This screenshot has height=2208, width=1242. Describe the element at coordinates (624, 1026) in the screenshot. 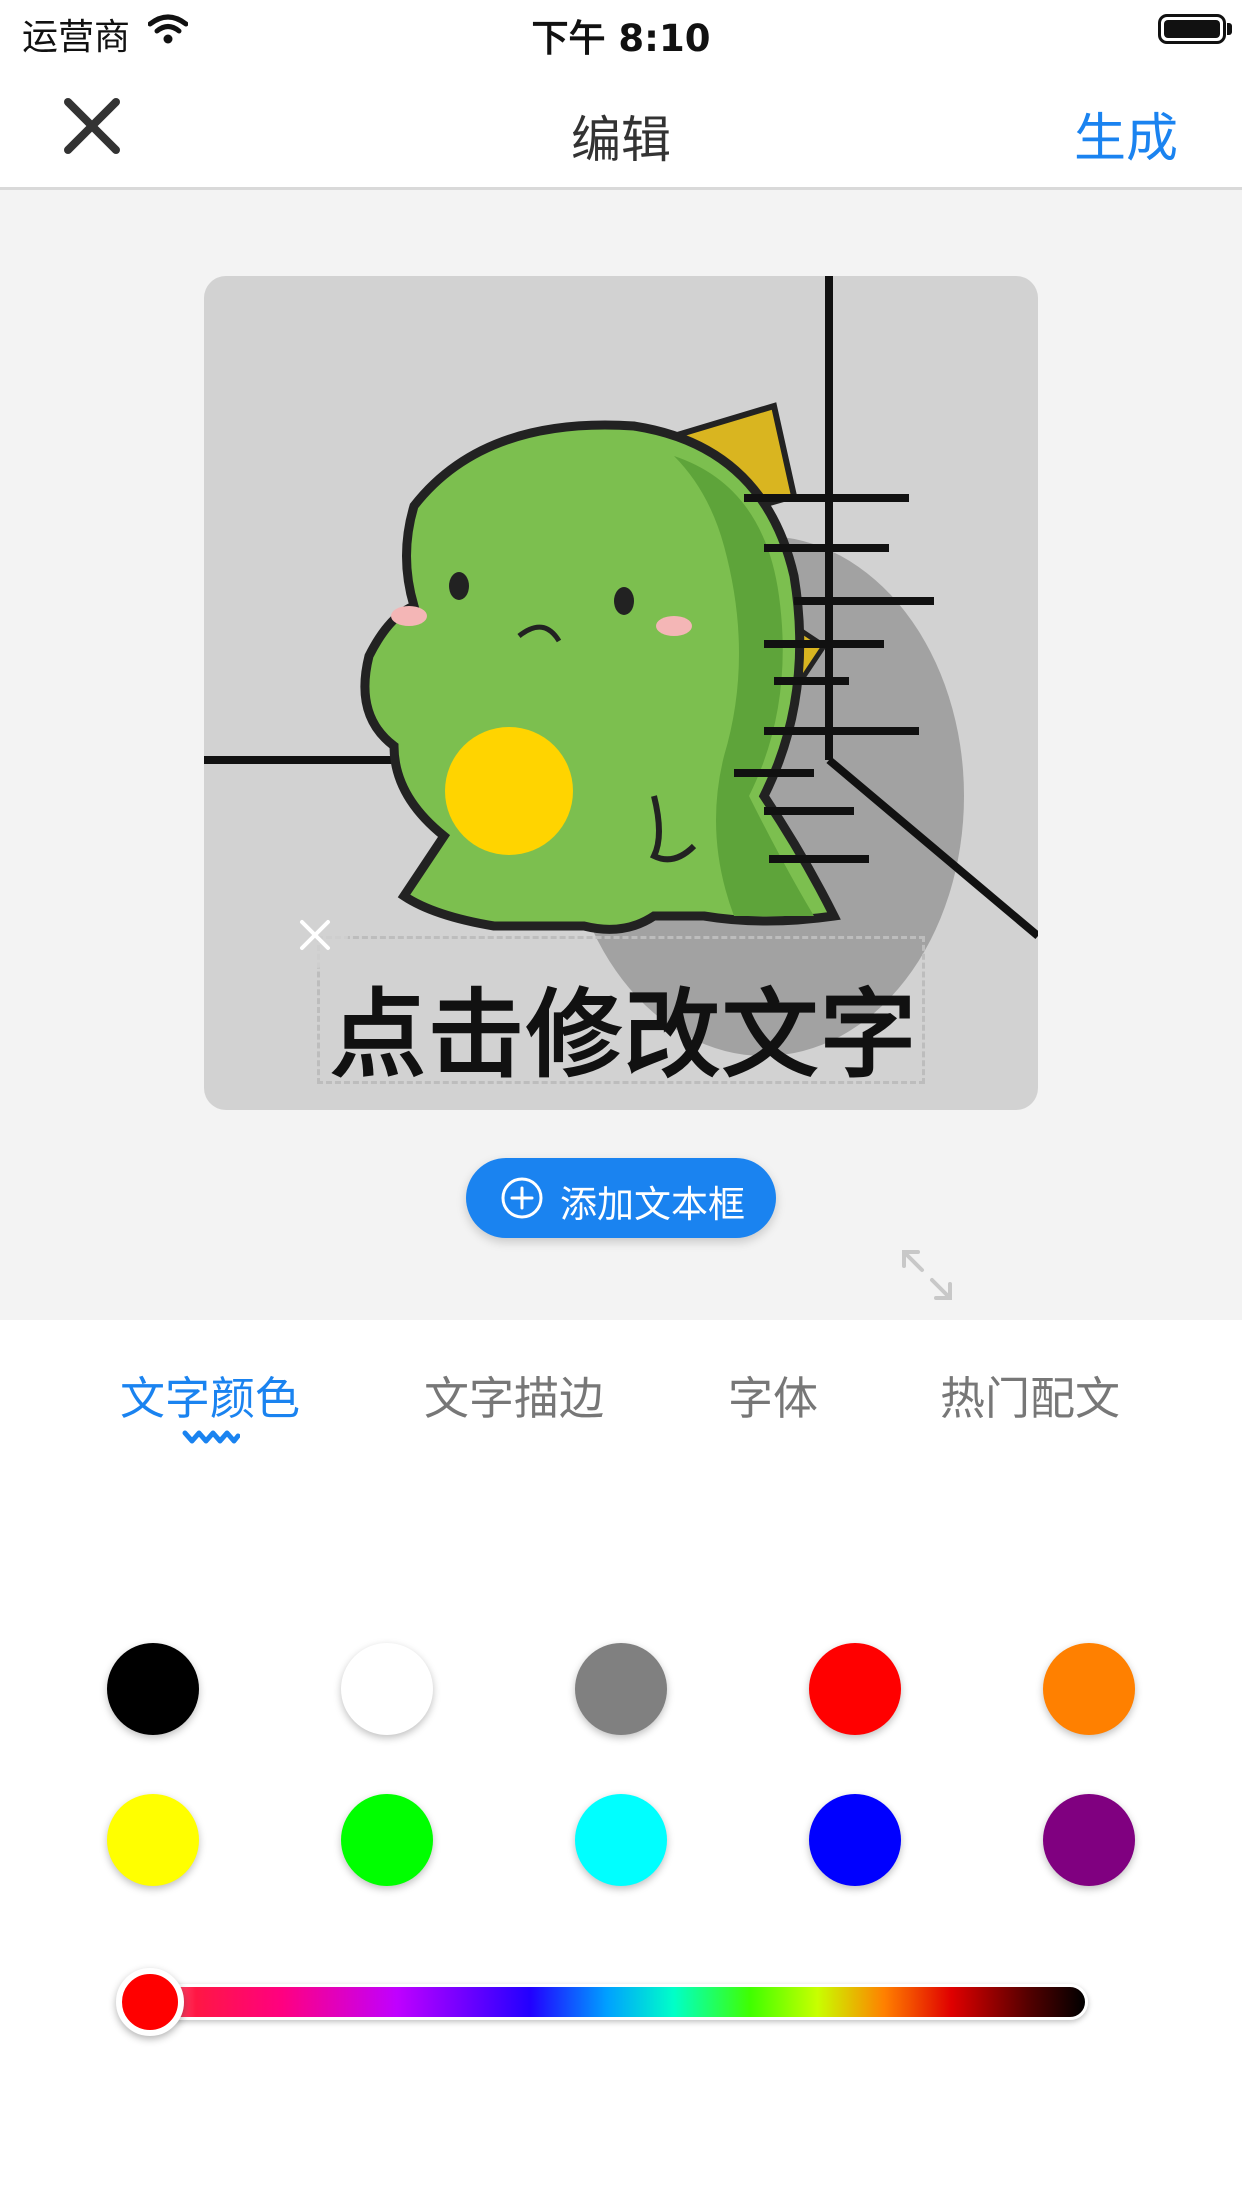

I see `caption-text: 点击修改文字` at that location.